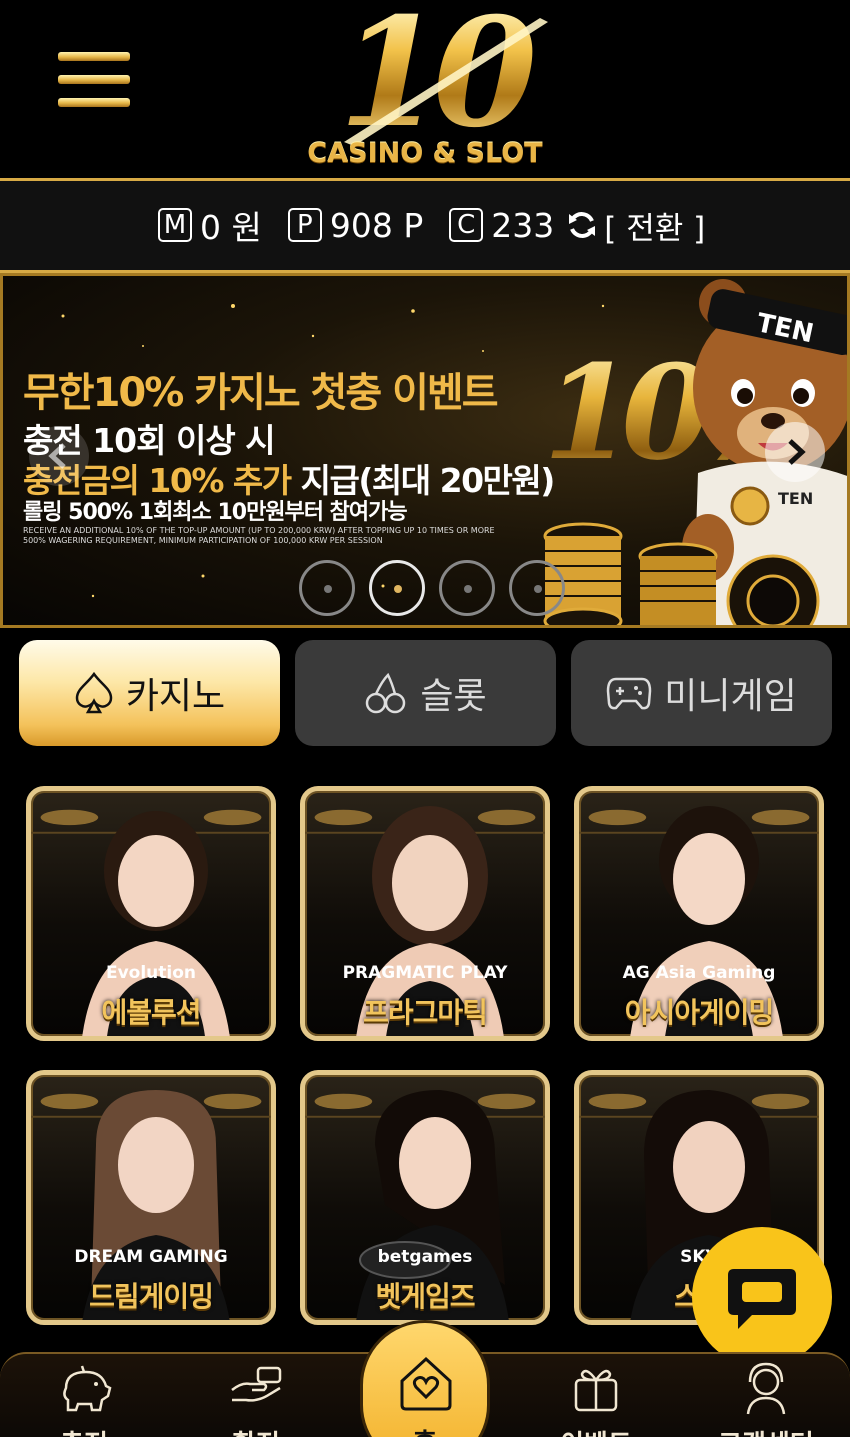  I want to click on money-balance: 0 원, so click(231, 227).